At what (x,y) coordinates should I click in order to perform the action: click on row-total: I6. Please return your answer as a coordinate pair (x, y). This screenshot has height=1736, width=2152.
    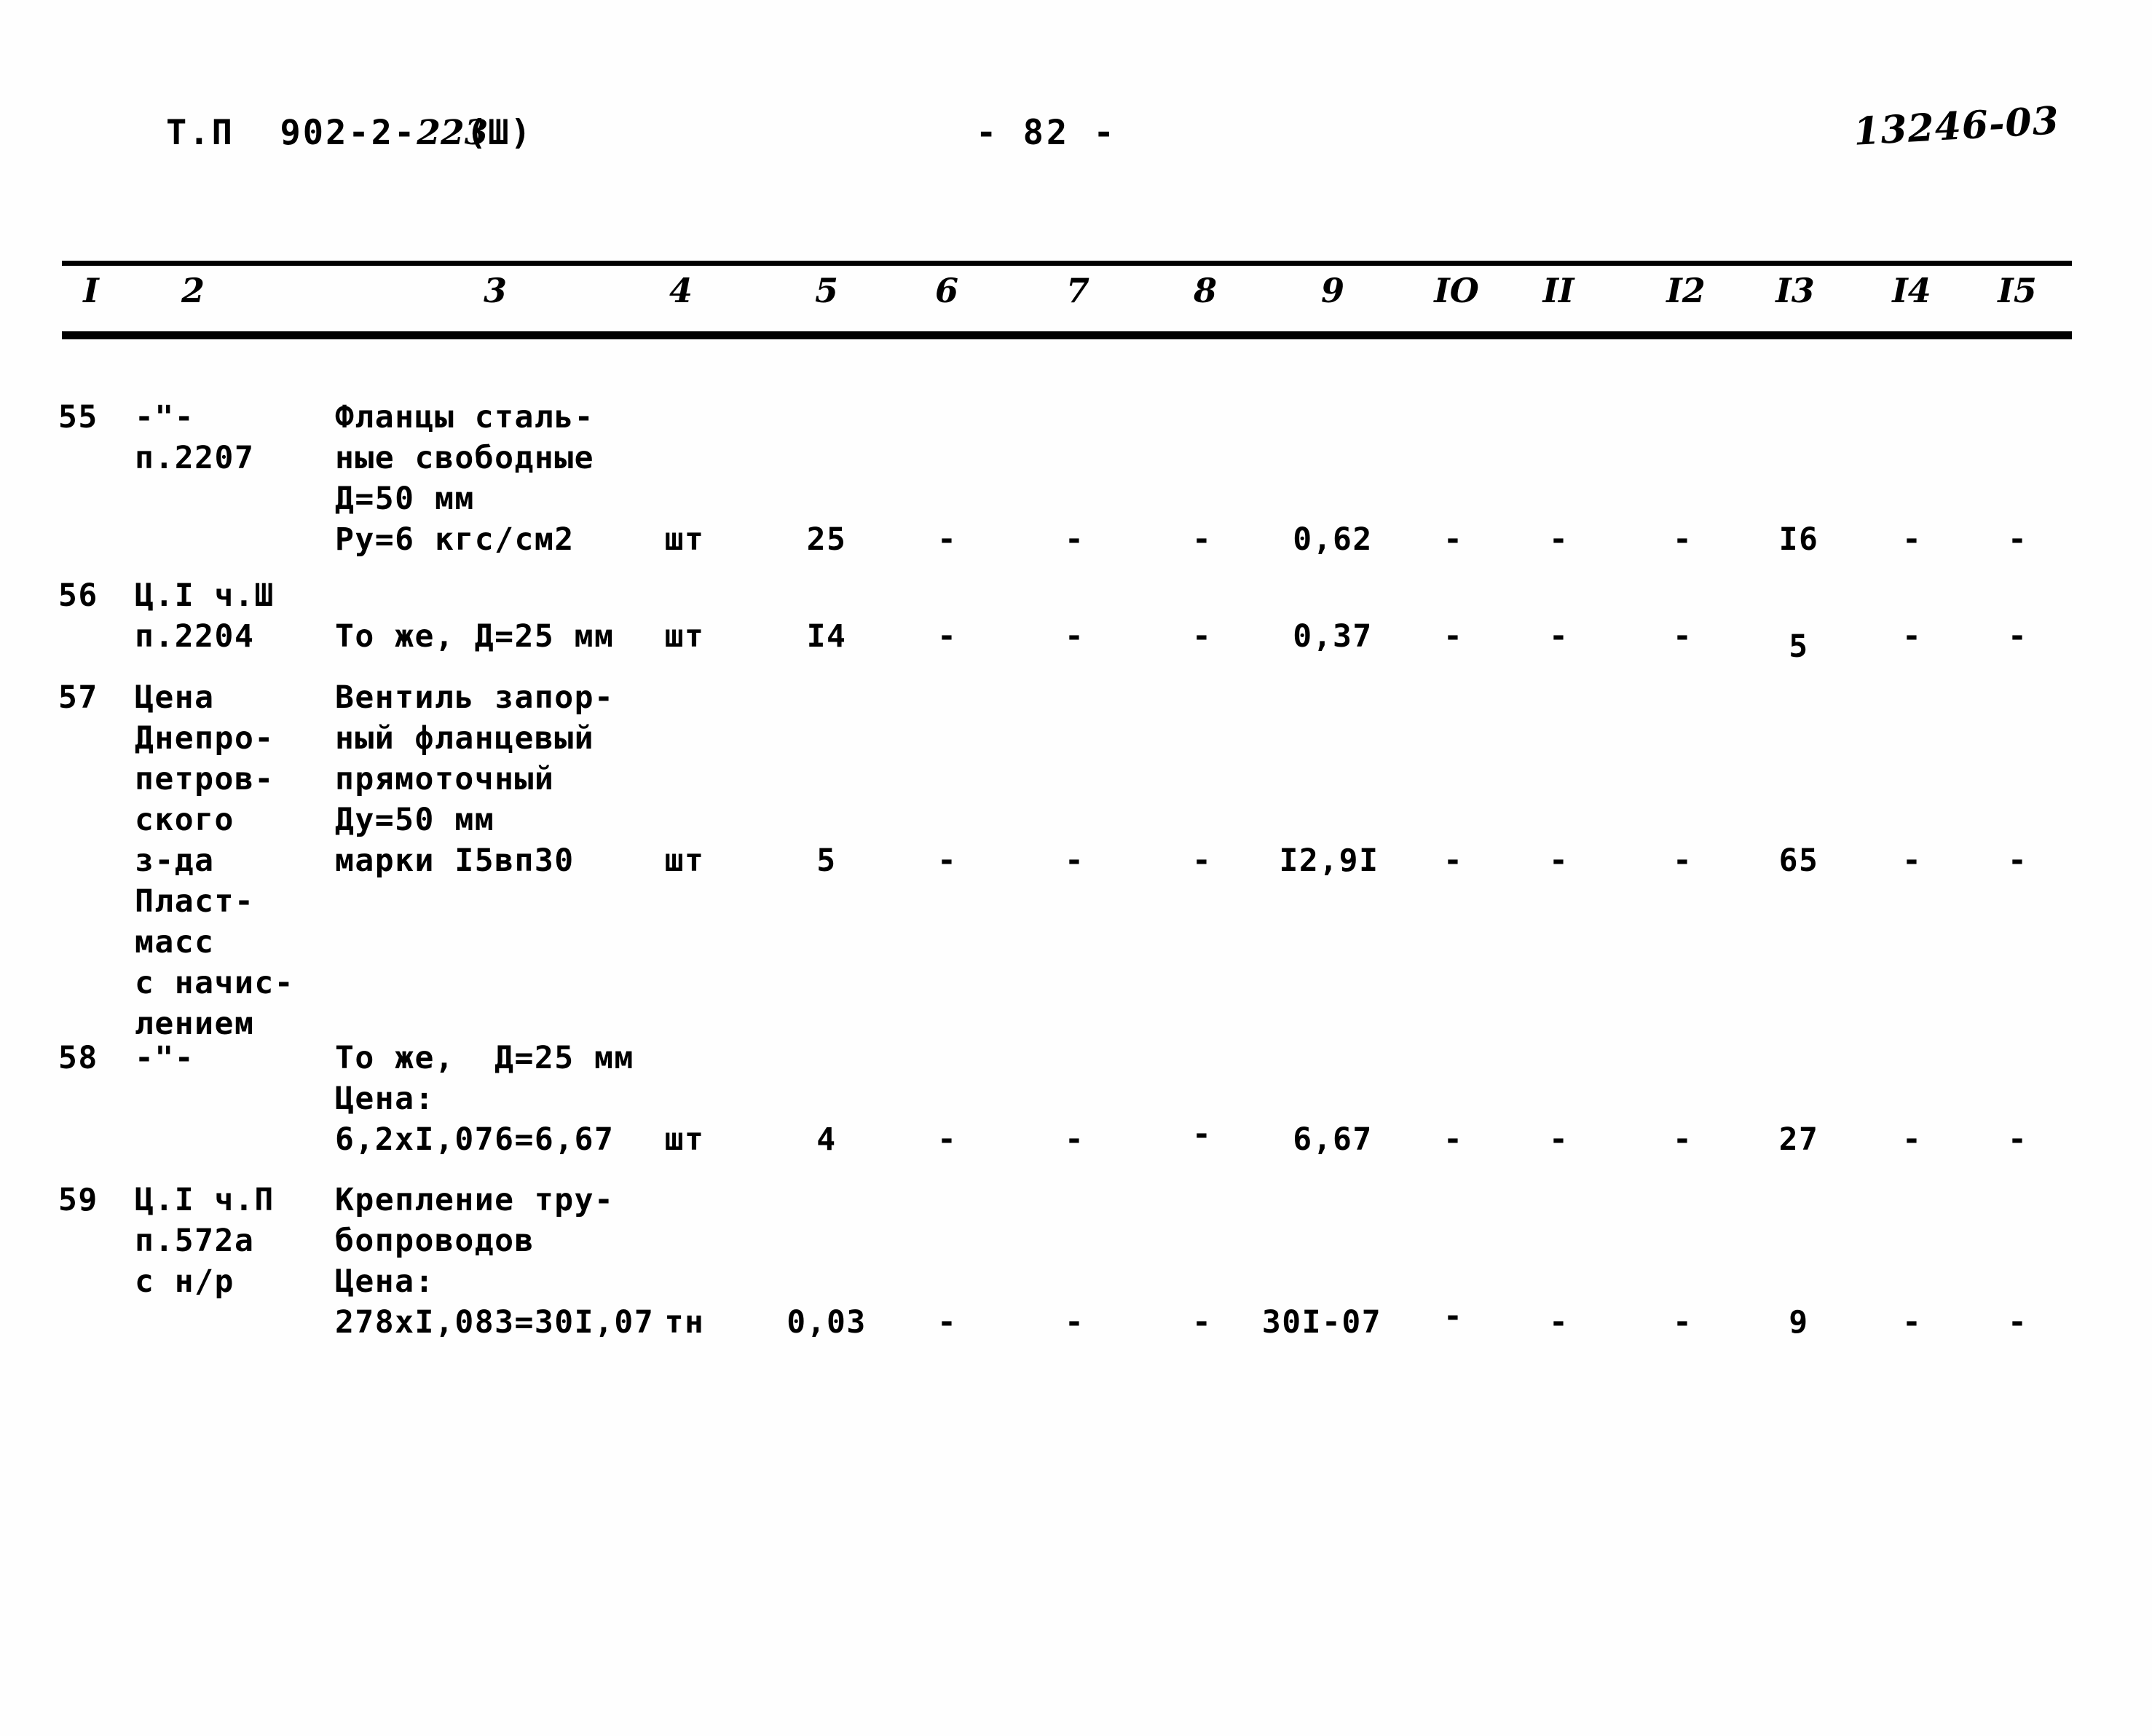
    Looking at the image, I should click on (1799, 539).